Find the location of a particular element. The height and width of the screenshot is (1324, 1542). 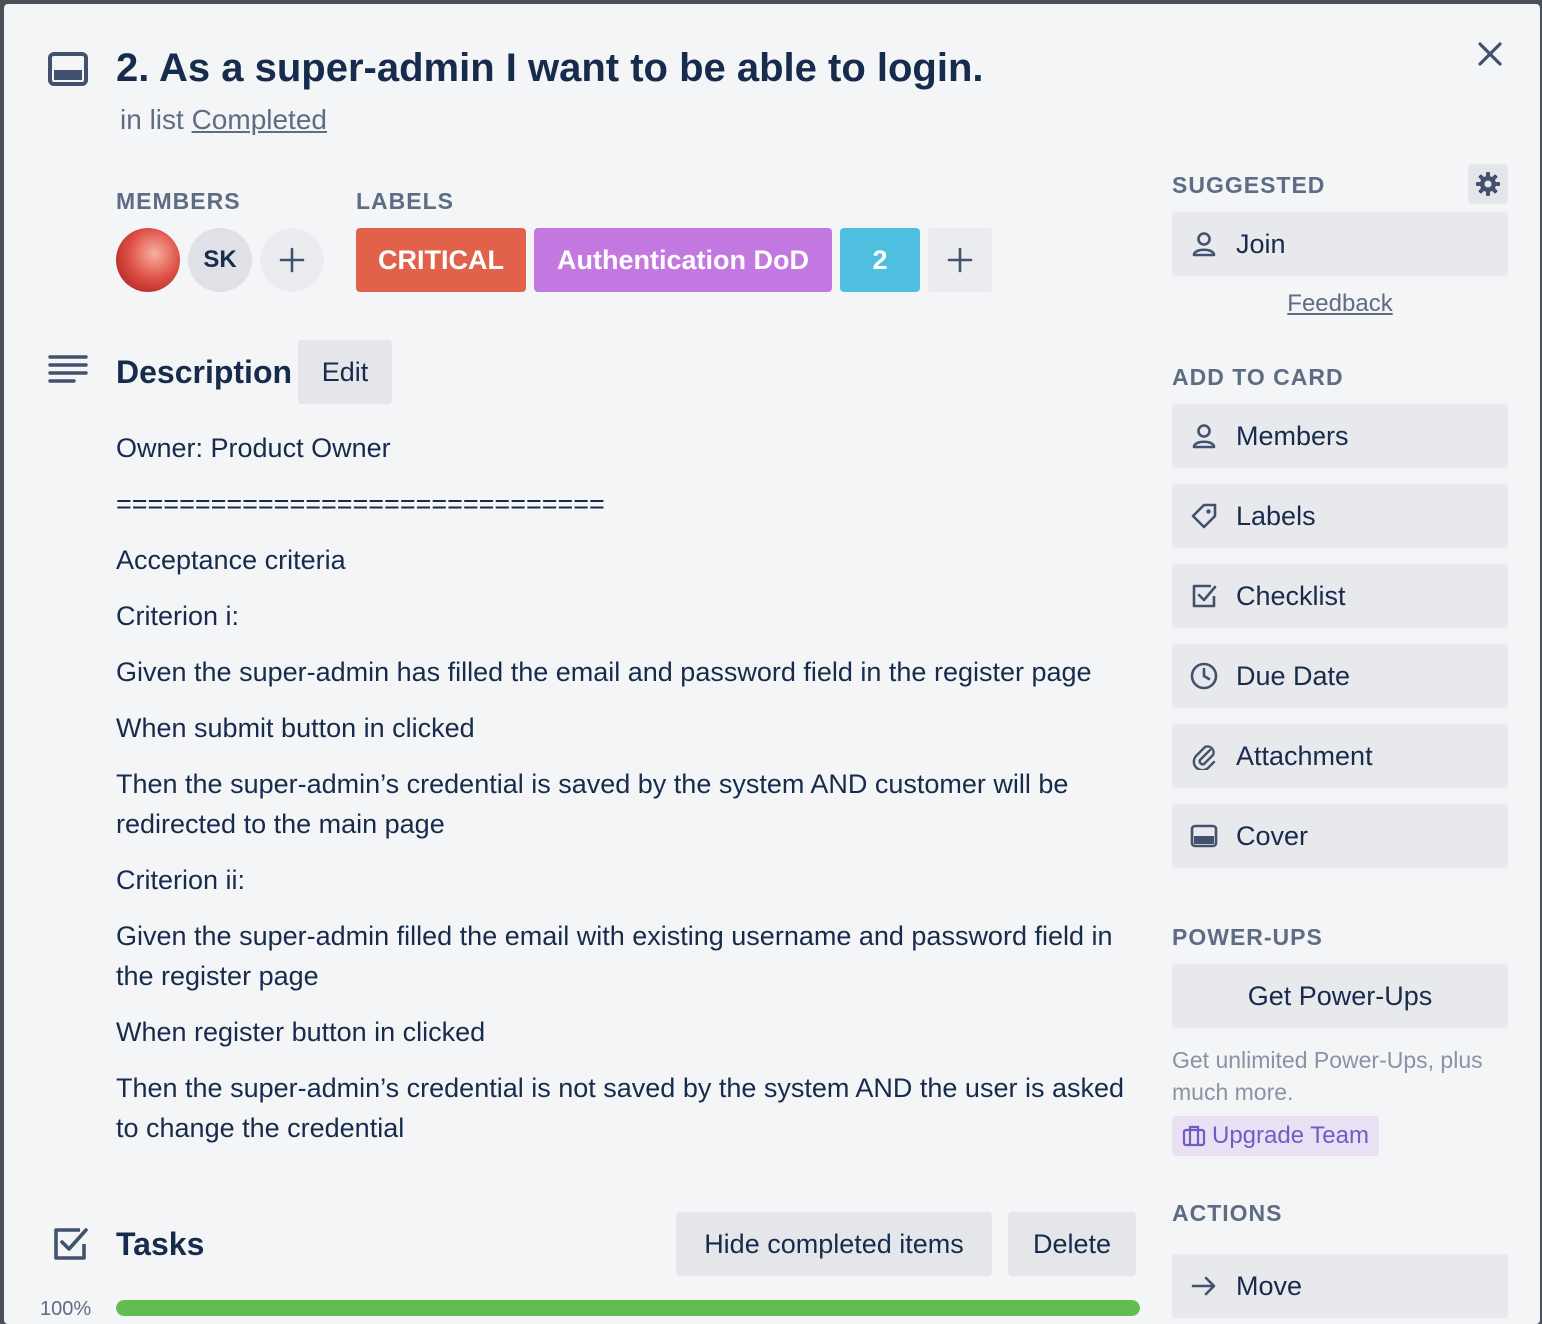

suggested-settings-button is located at coordinates (1488, 184).